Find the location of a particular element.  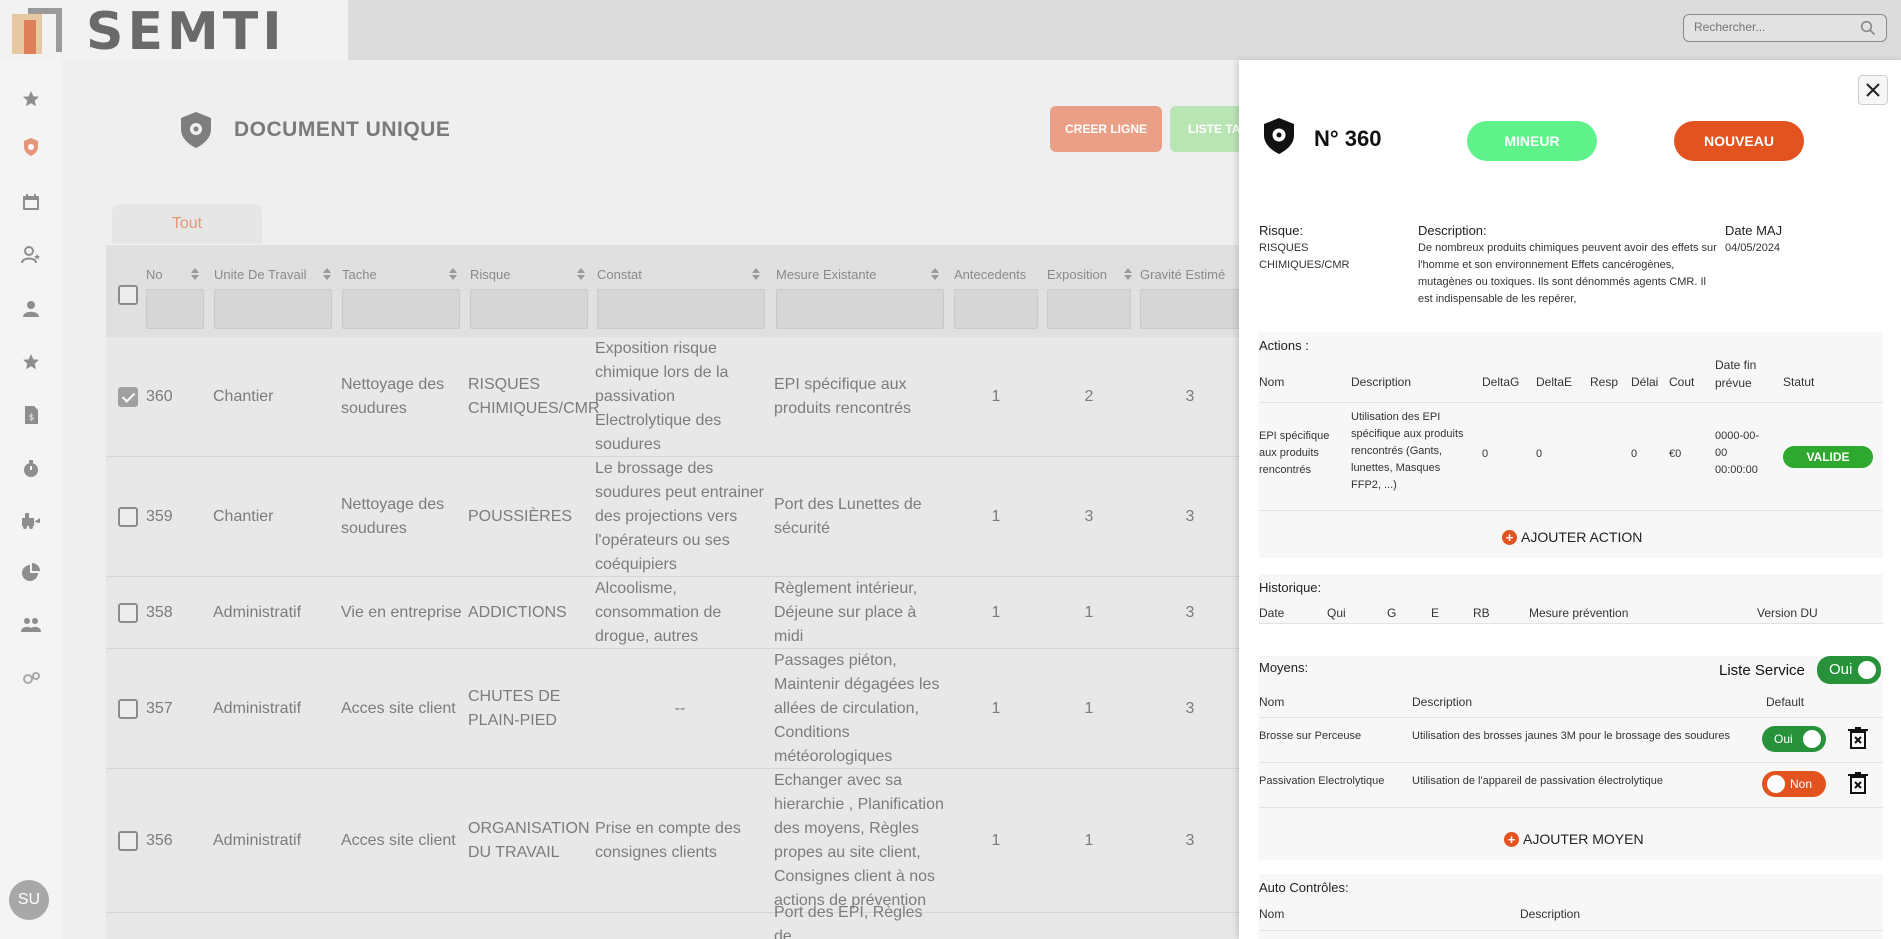

cell-gravite: 3 is located at coordinates (1190, 396).